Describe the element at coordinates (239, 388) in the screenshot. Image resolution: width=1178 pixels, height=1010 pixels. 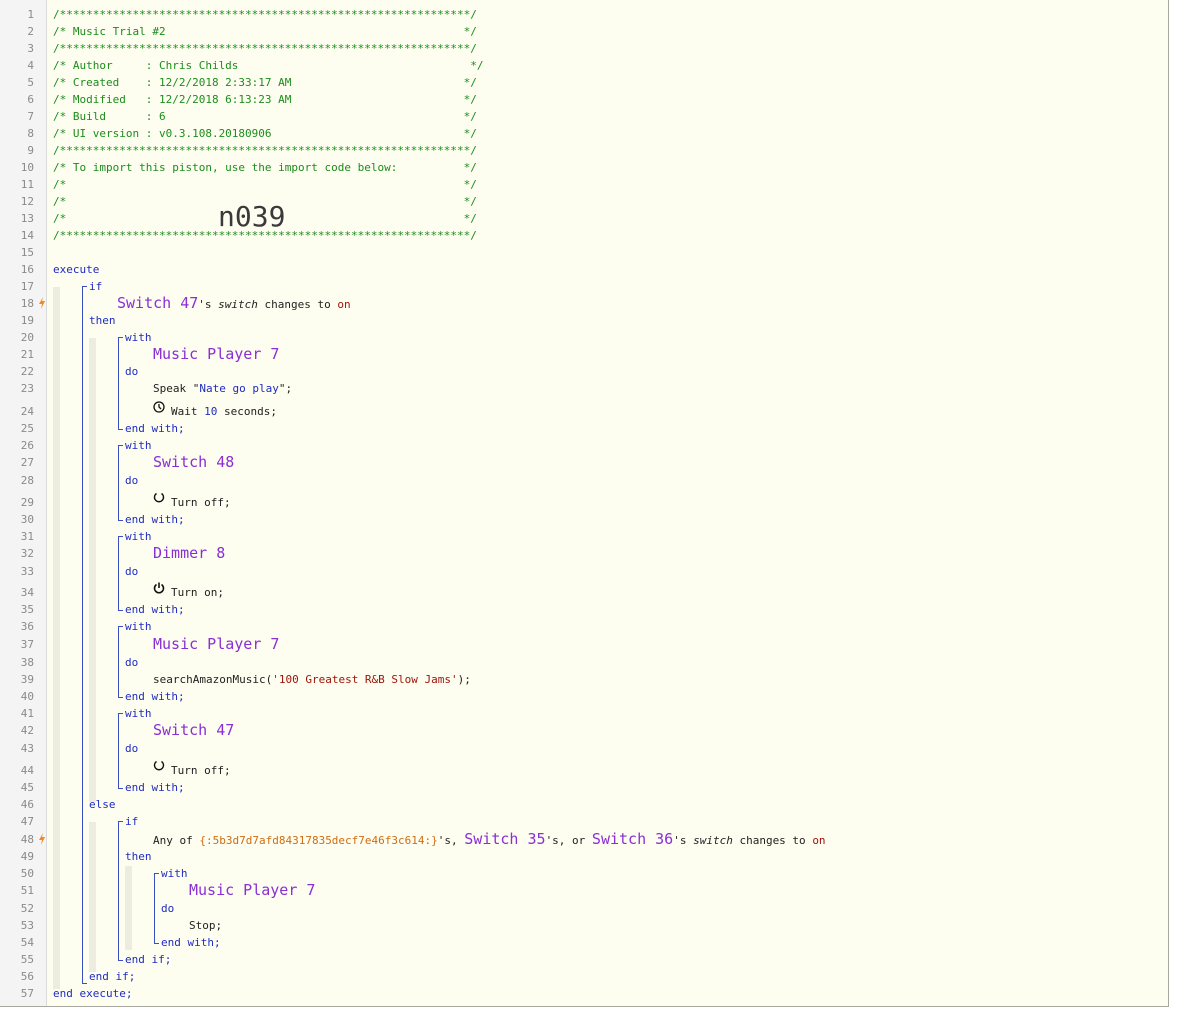
I see `string-literal: Nate go play` at that location.